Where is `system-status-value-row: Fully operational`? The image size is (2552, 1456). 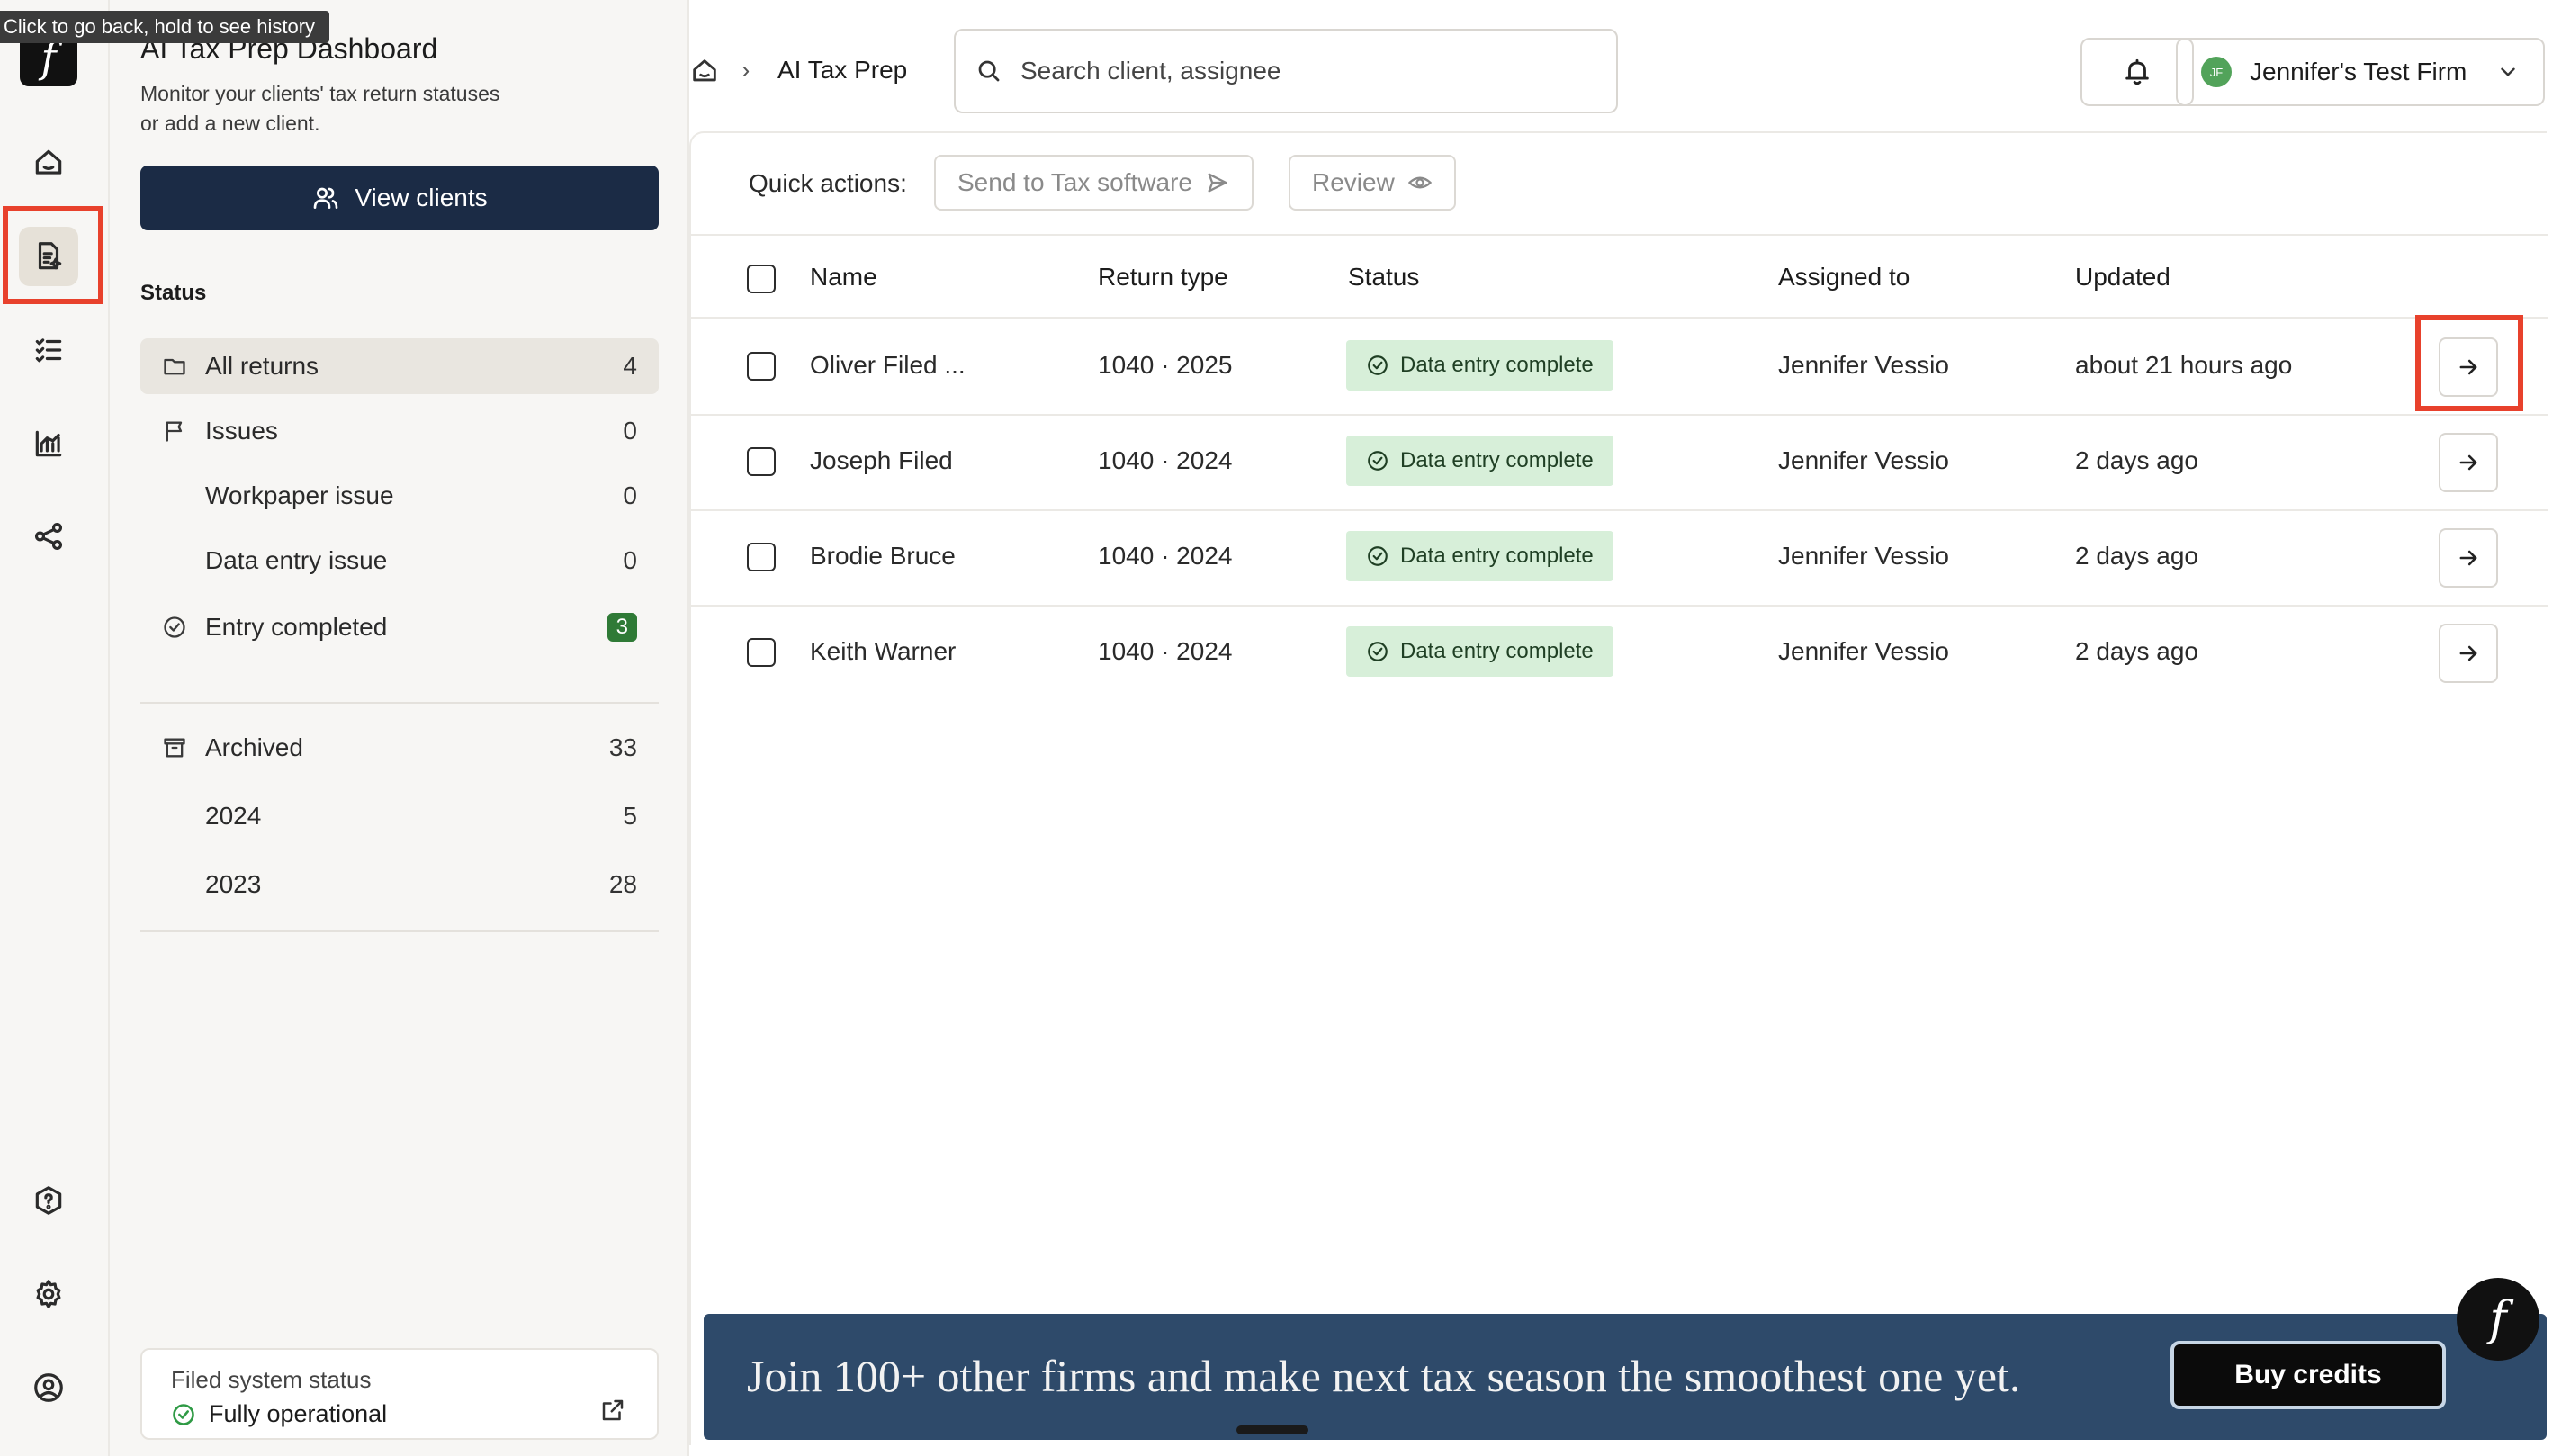
system-status-value-row: Fully operational is located at coordinates (279, 1414).